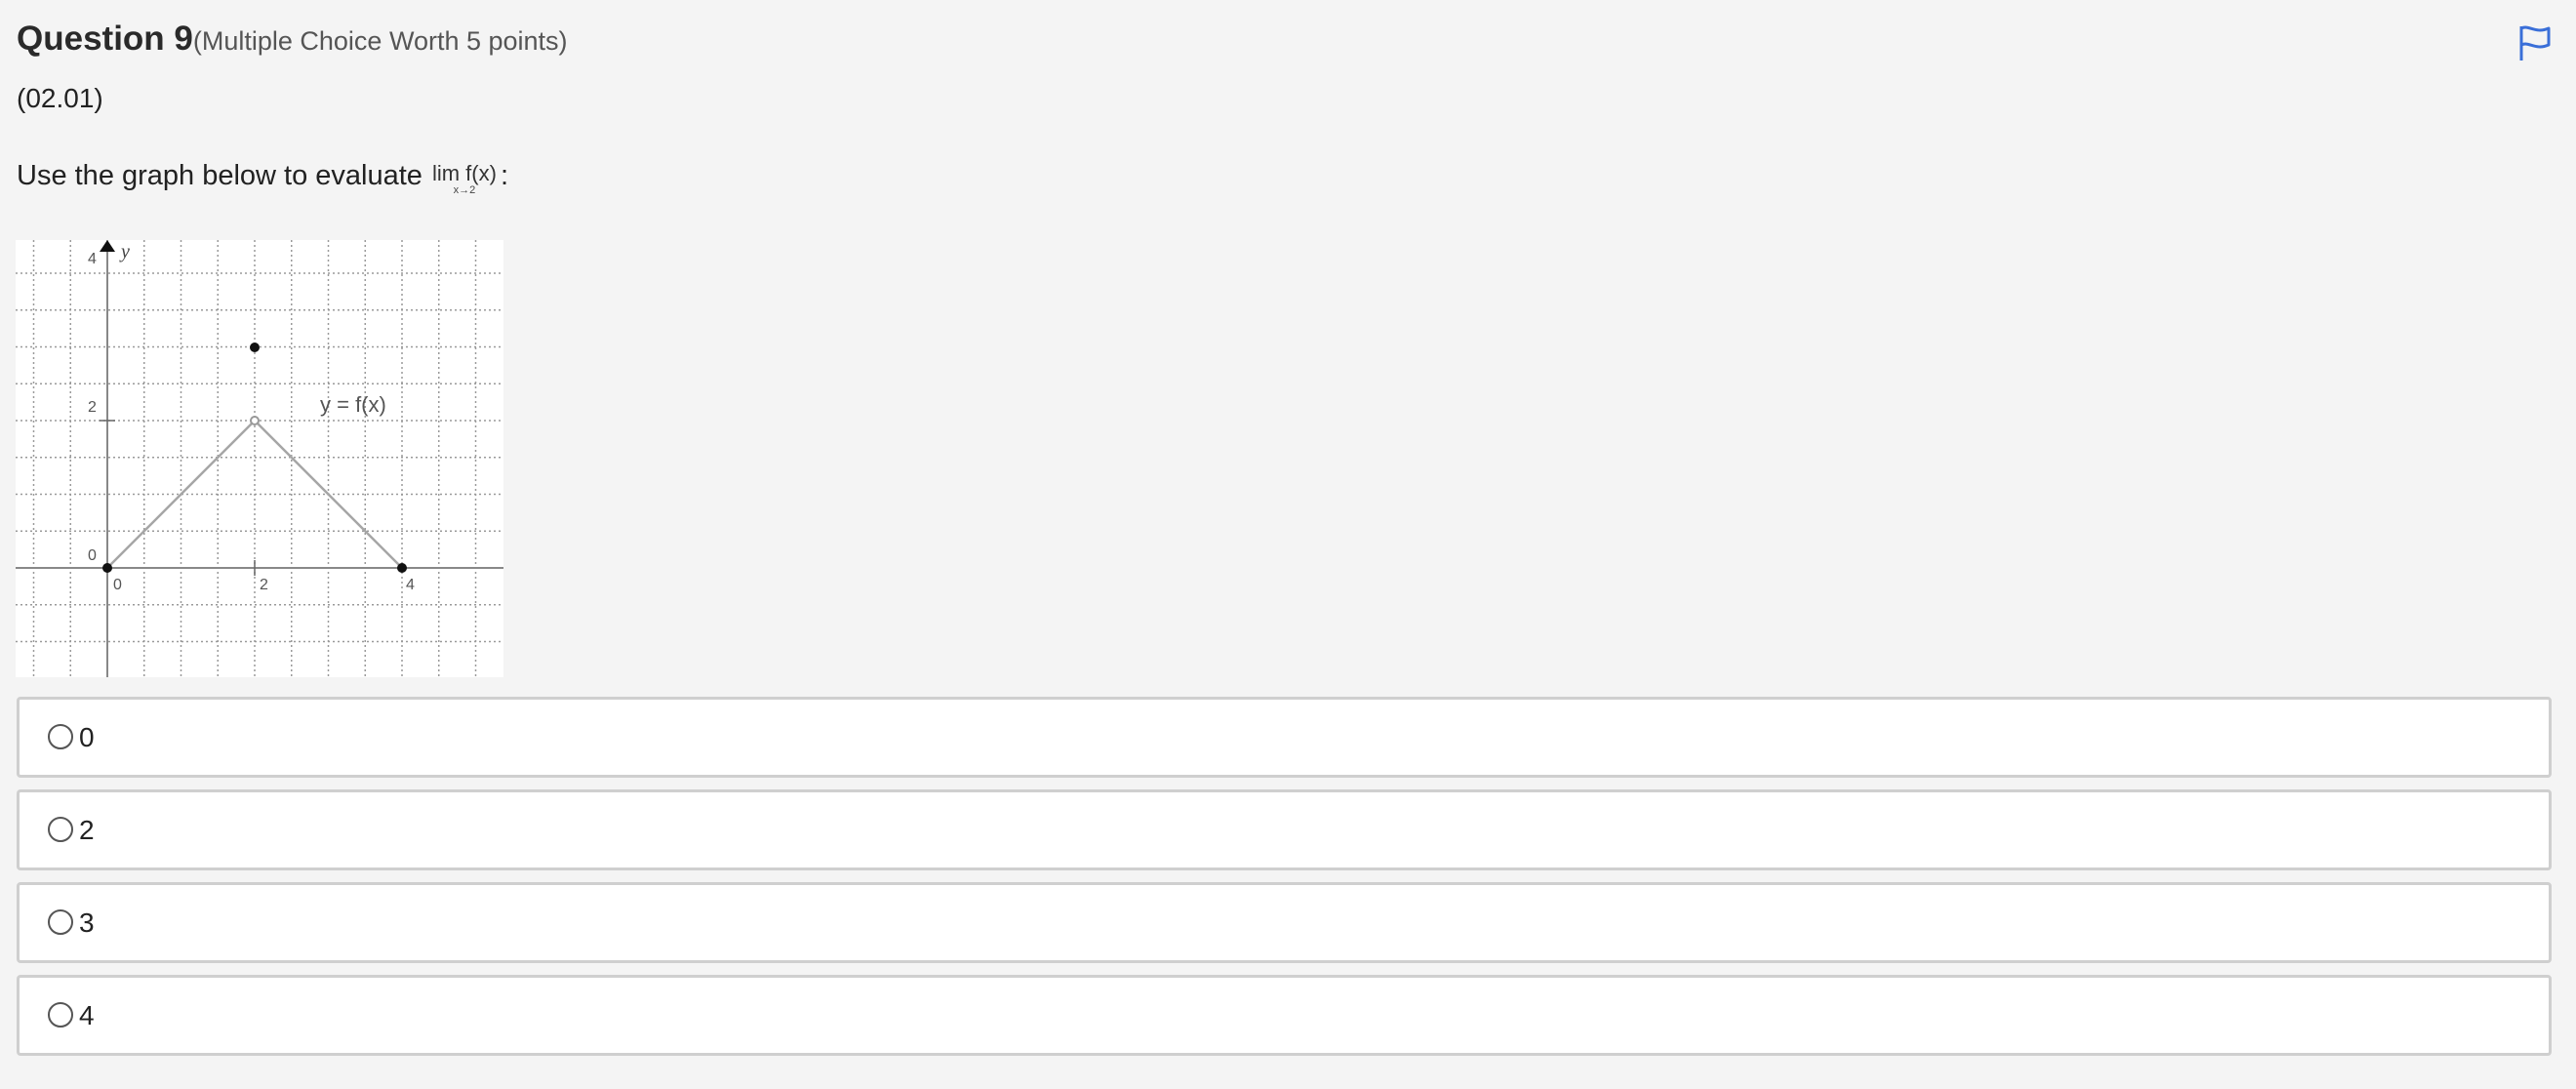 This screenshot has height=1089, width=2576. I want to click on flag-icon, so click(2535, 42).